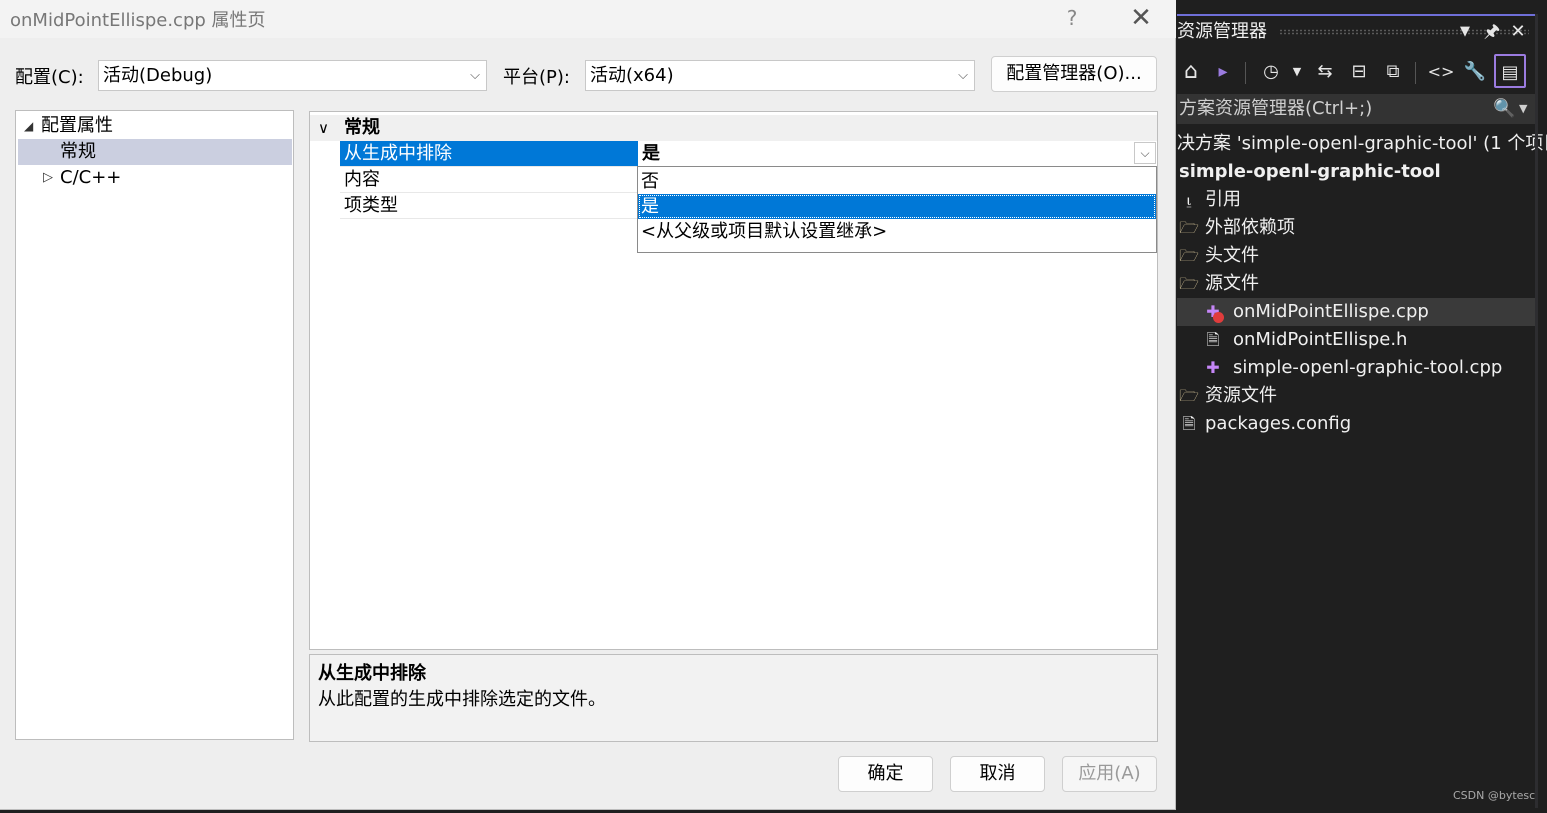 This screenshot has width=1547, height=813. What do you see at coordinates (1109, 774) in the screenshot?
I see `apply-button: 应用(A)` at bounding box center [1109, 774].